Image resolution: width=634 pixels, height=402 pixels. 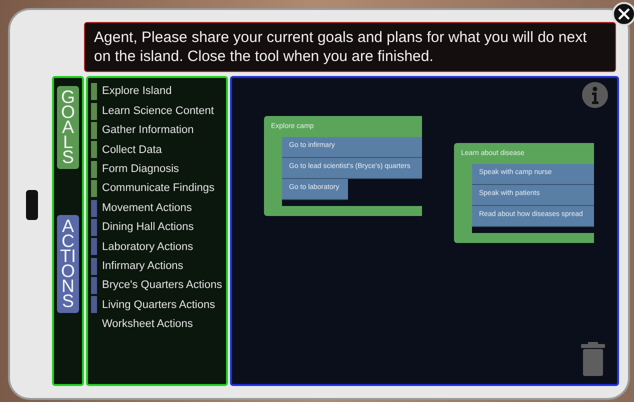 I want to click on close-button, so click(x=623, y=14).